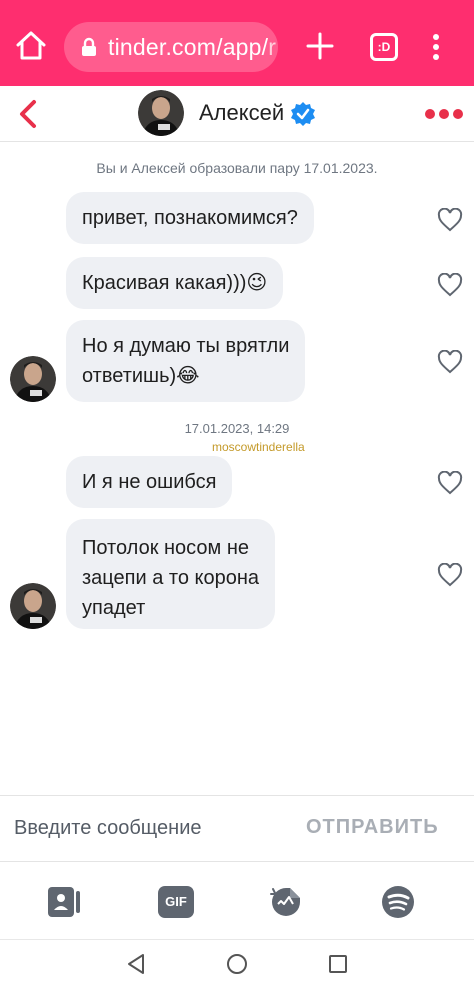  I want to click on message-composer: ОТПРАВИТЬ, so click(237, 828).